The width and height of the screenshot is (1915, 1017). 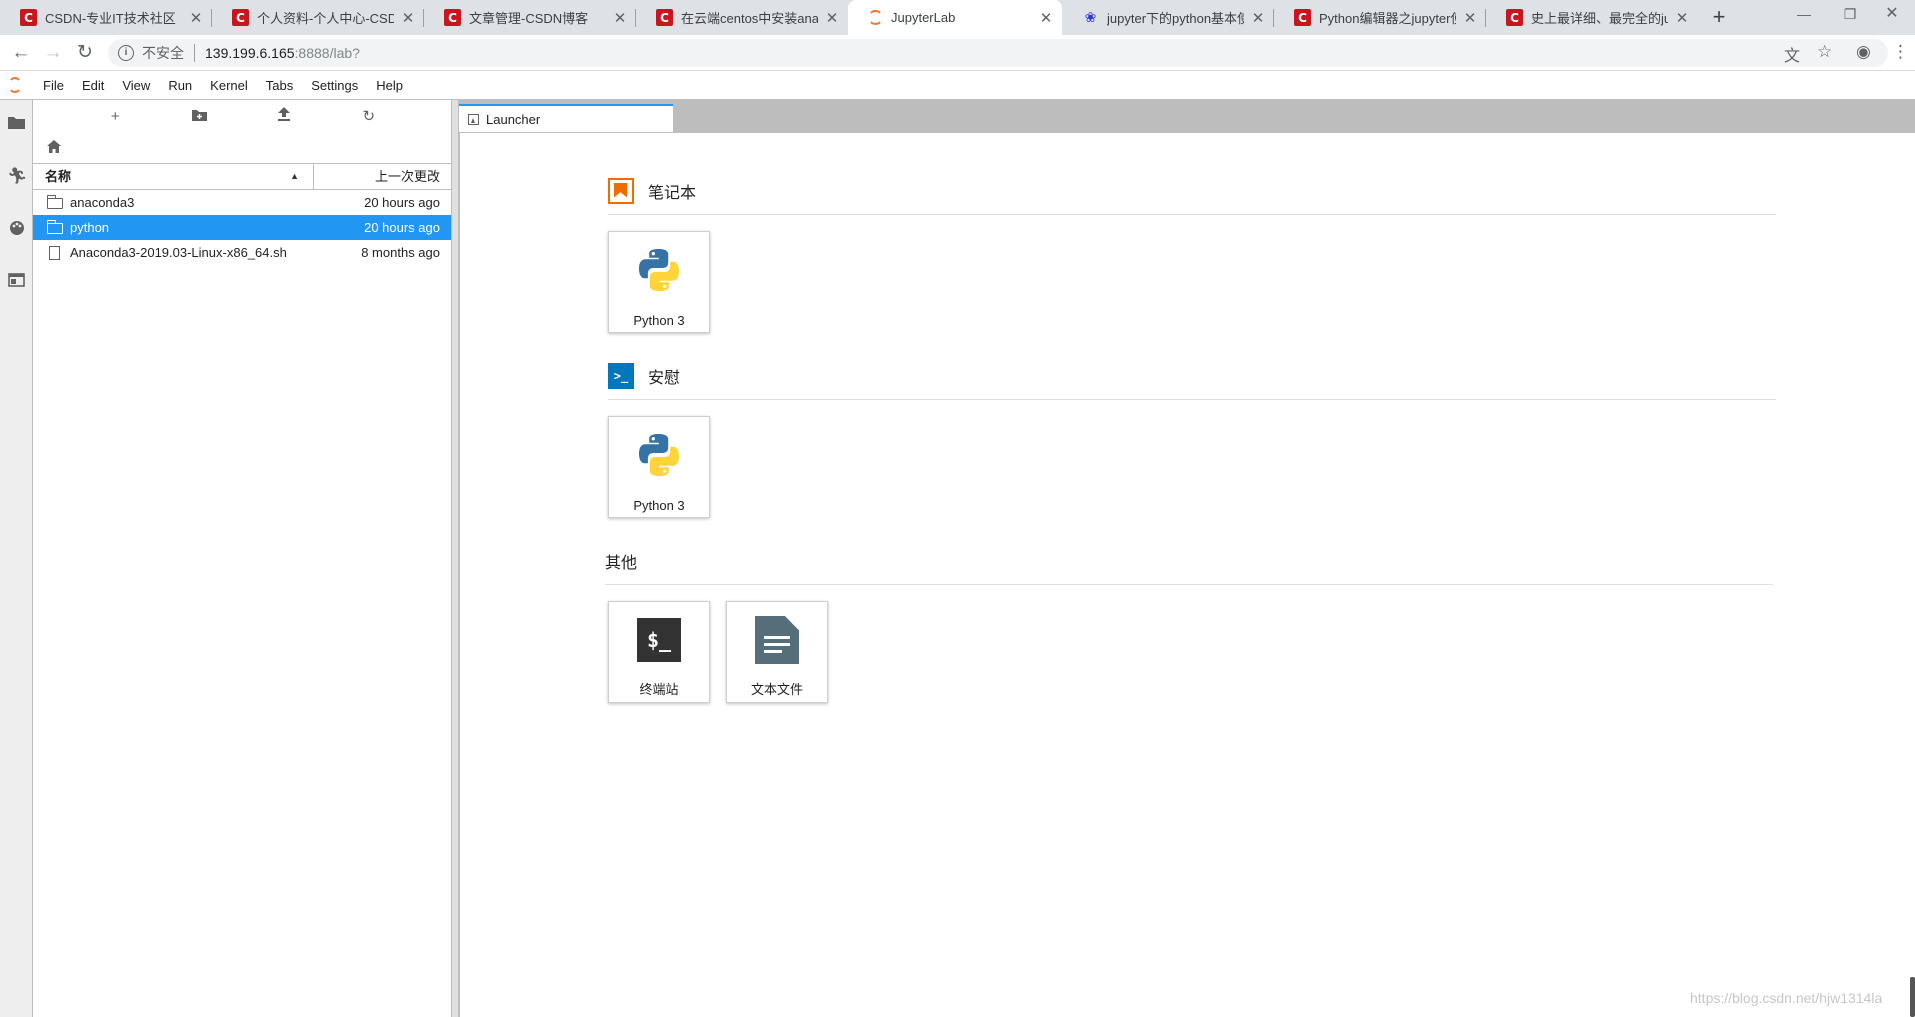 I want to click on section-header: >_ 安慰, so click(x=1192, y=380).